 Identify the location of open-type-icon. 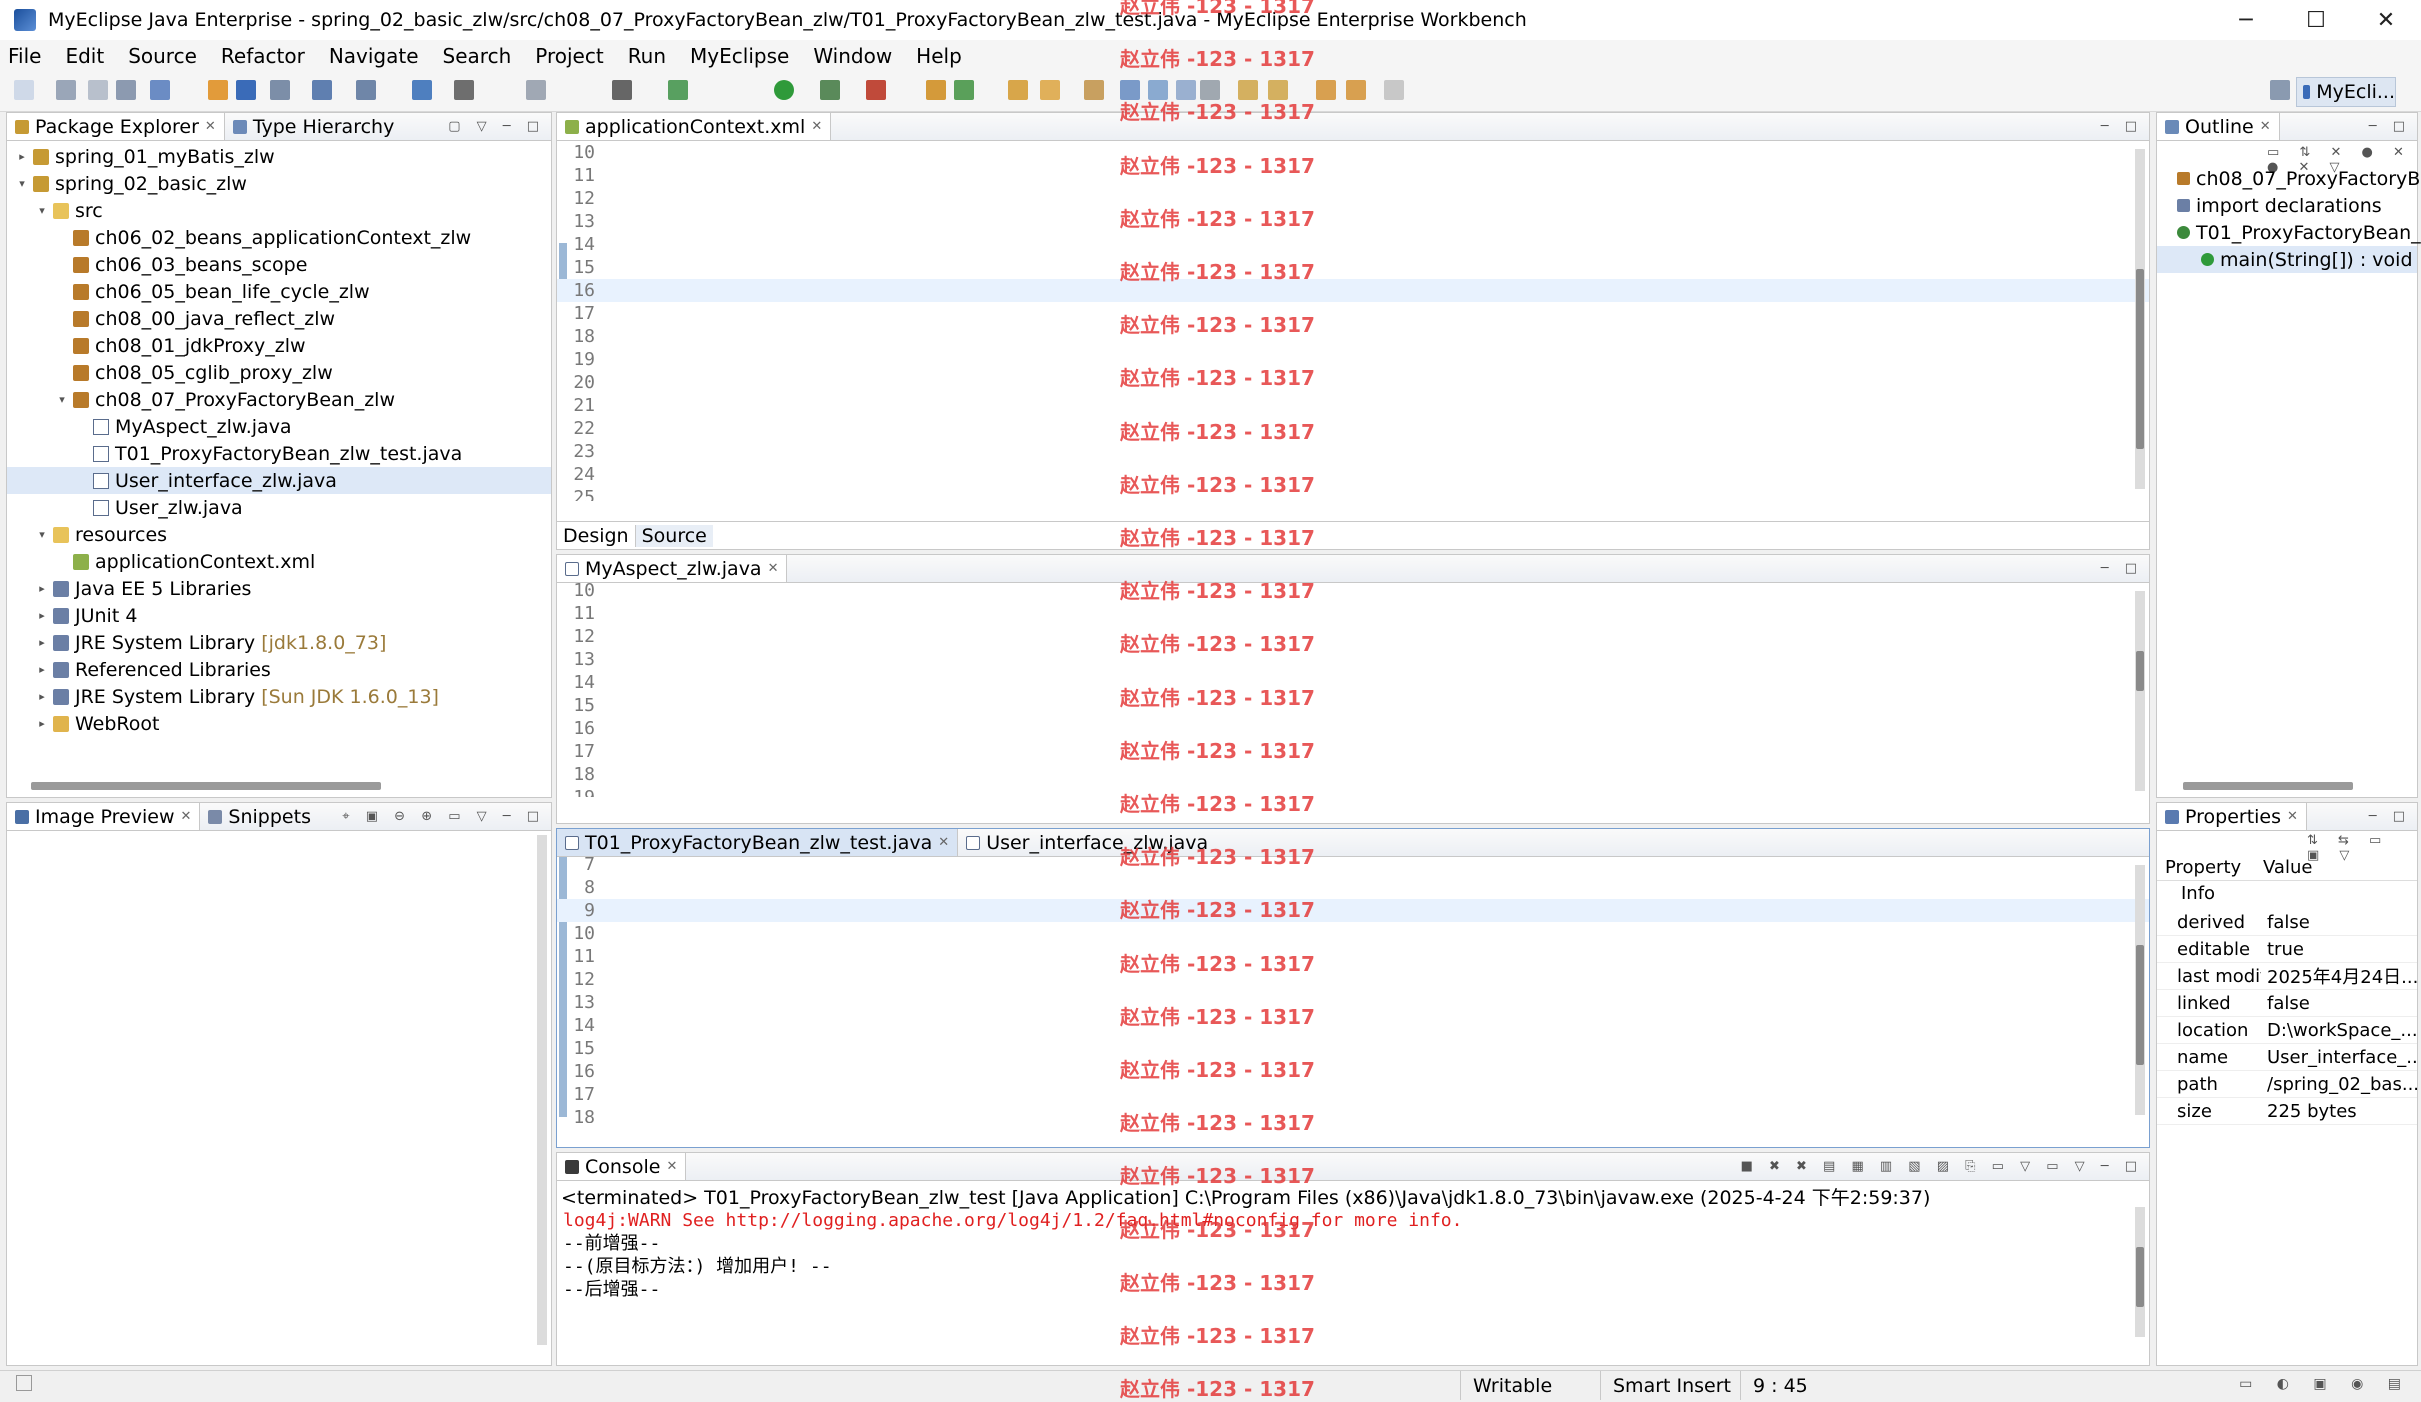
(160, 90).